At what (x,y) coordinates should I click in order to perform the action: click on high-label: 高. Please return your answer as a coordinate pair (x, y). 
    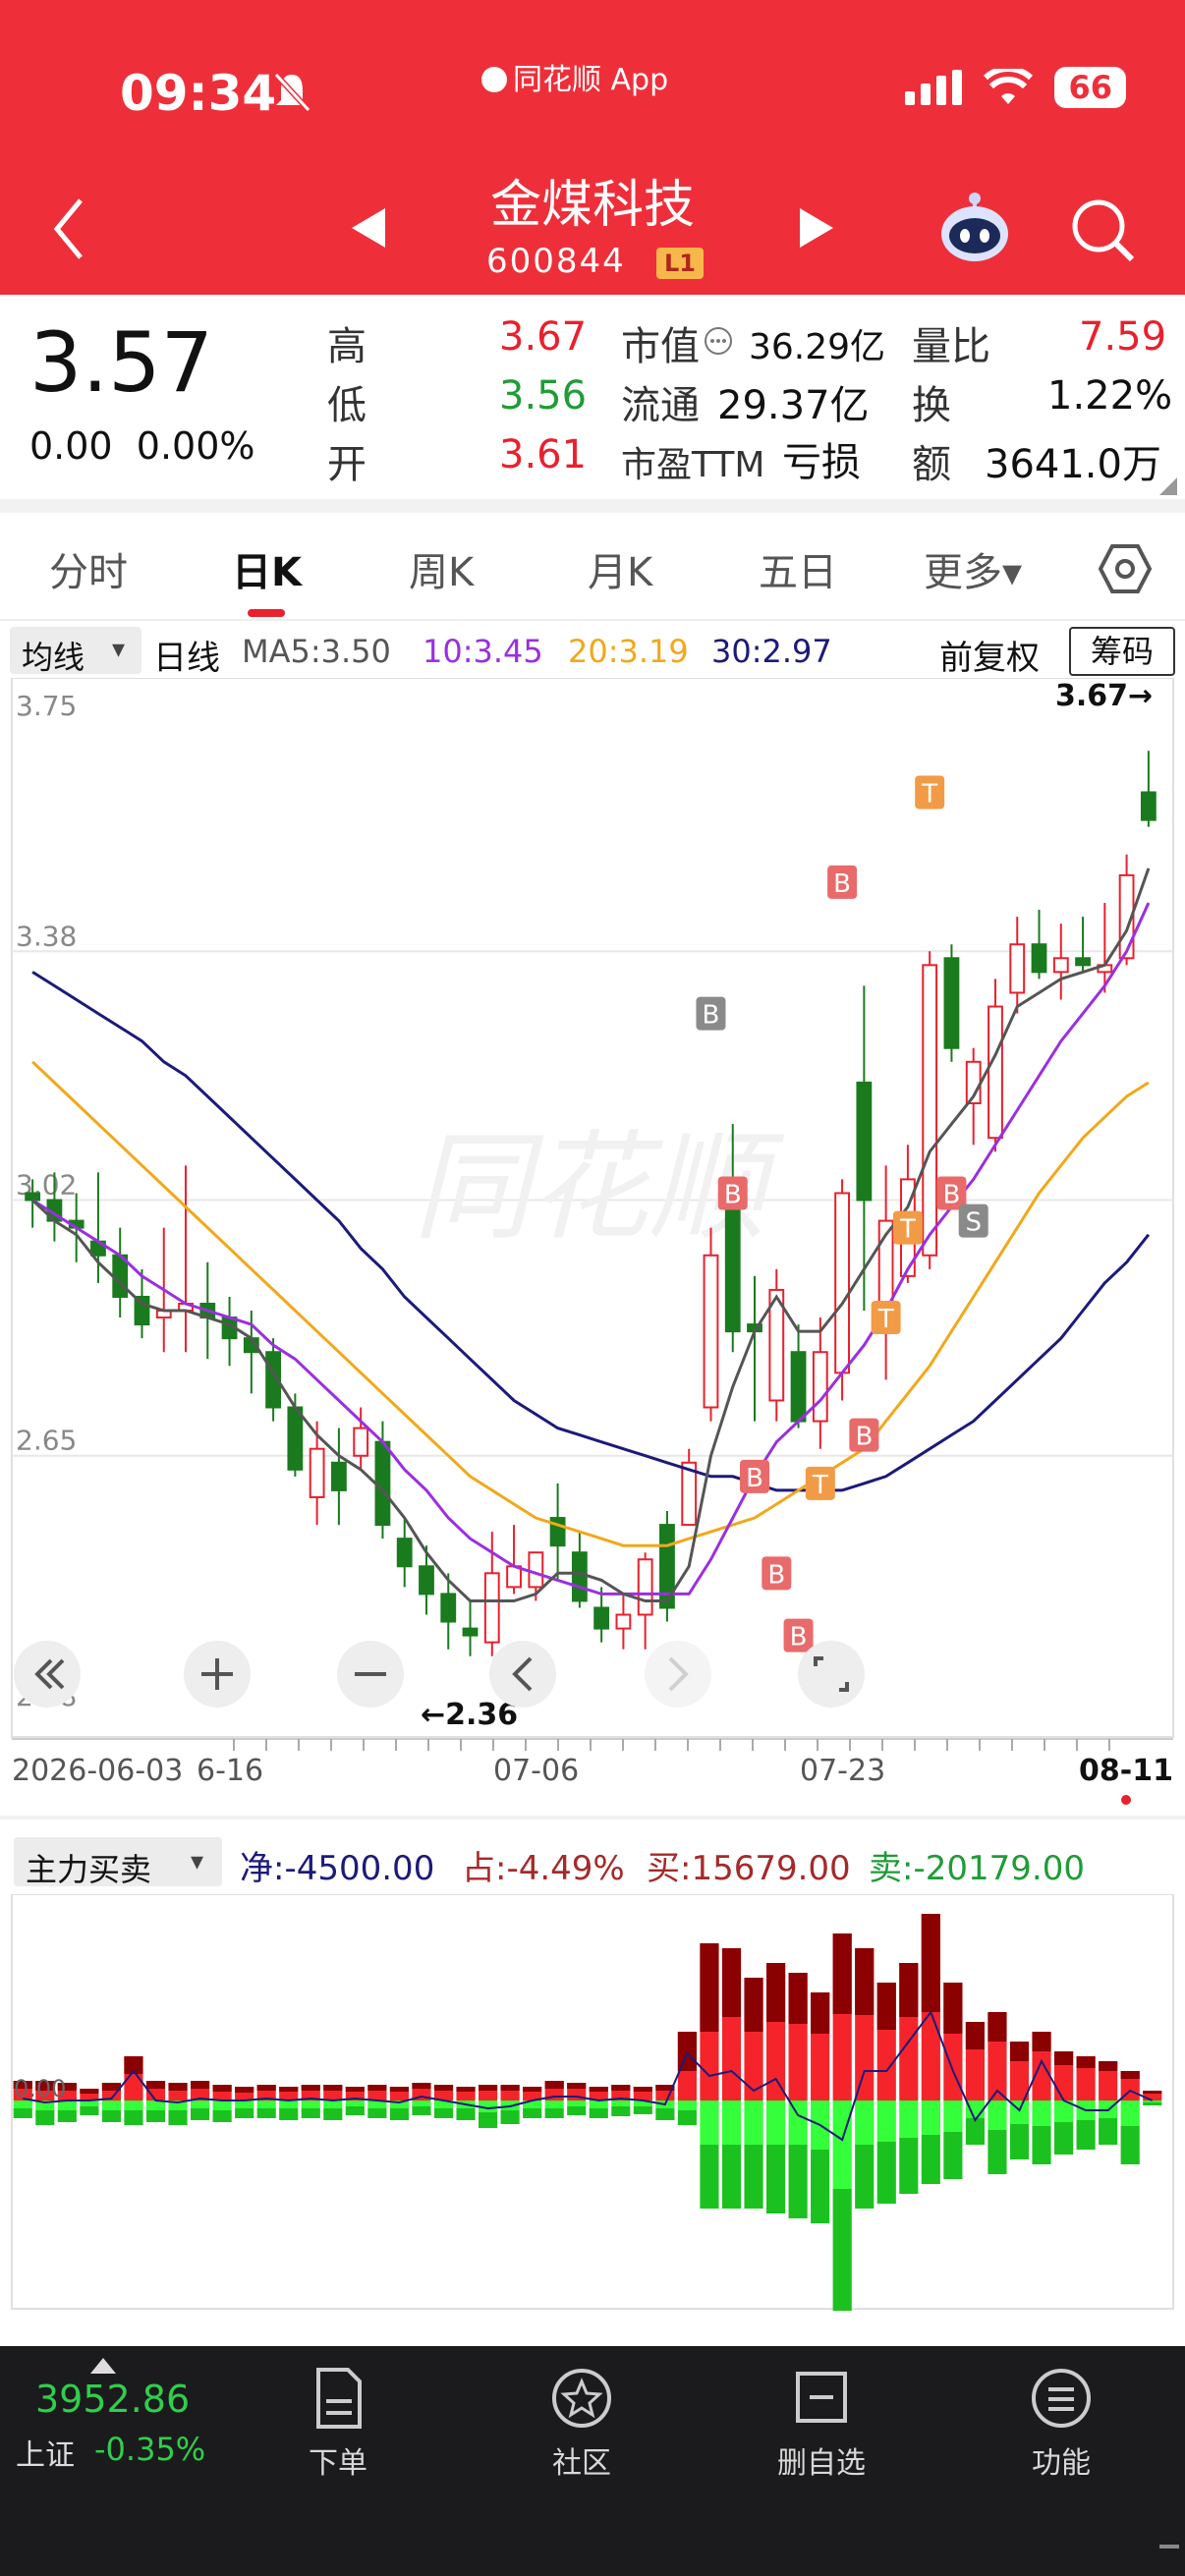
    Looking at the image, I should click on (347, 346).